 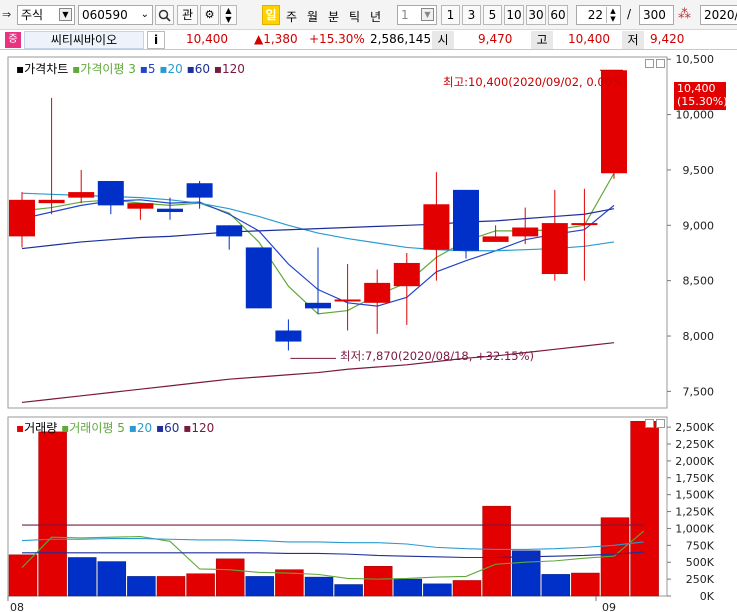 What do you see at coordinates (495, 39) in the screenshot?
I see `open-price: 9,470` at bounding box center [495, 39].